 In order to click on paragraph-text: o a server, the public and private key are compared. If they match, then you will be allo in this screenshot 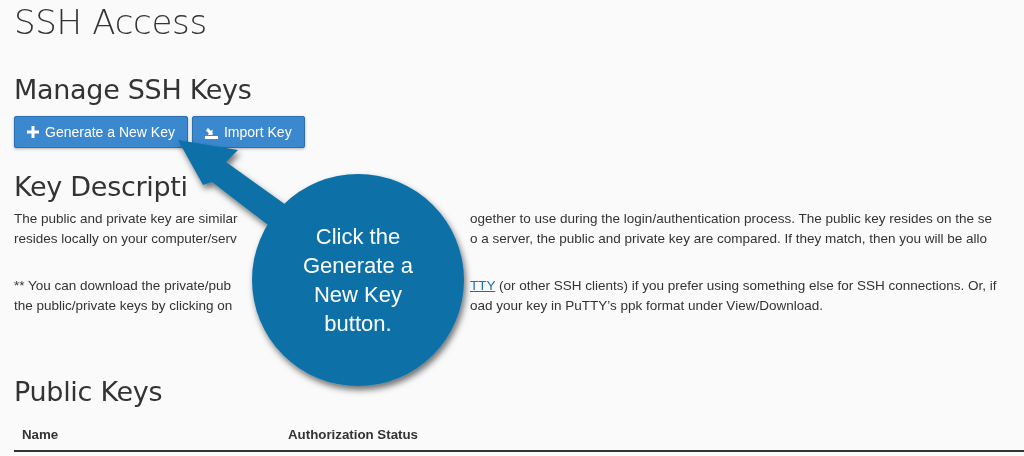, I will do `click(729, 239)`.